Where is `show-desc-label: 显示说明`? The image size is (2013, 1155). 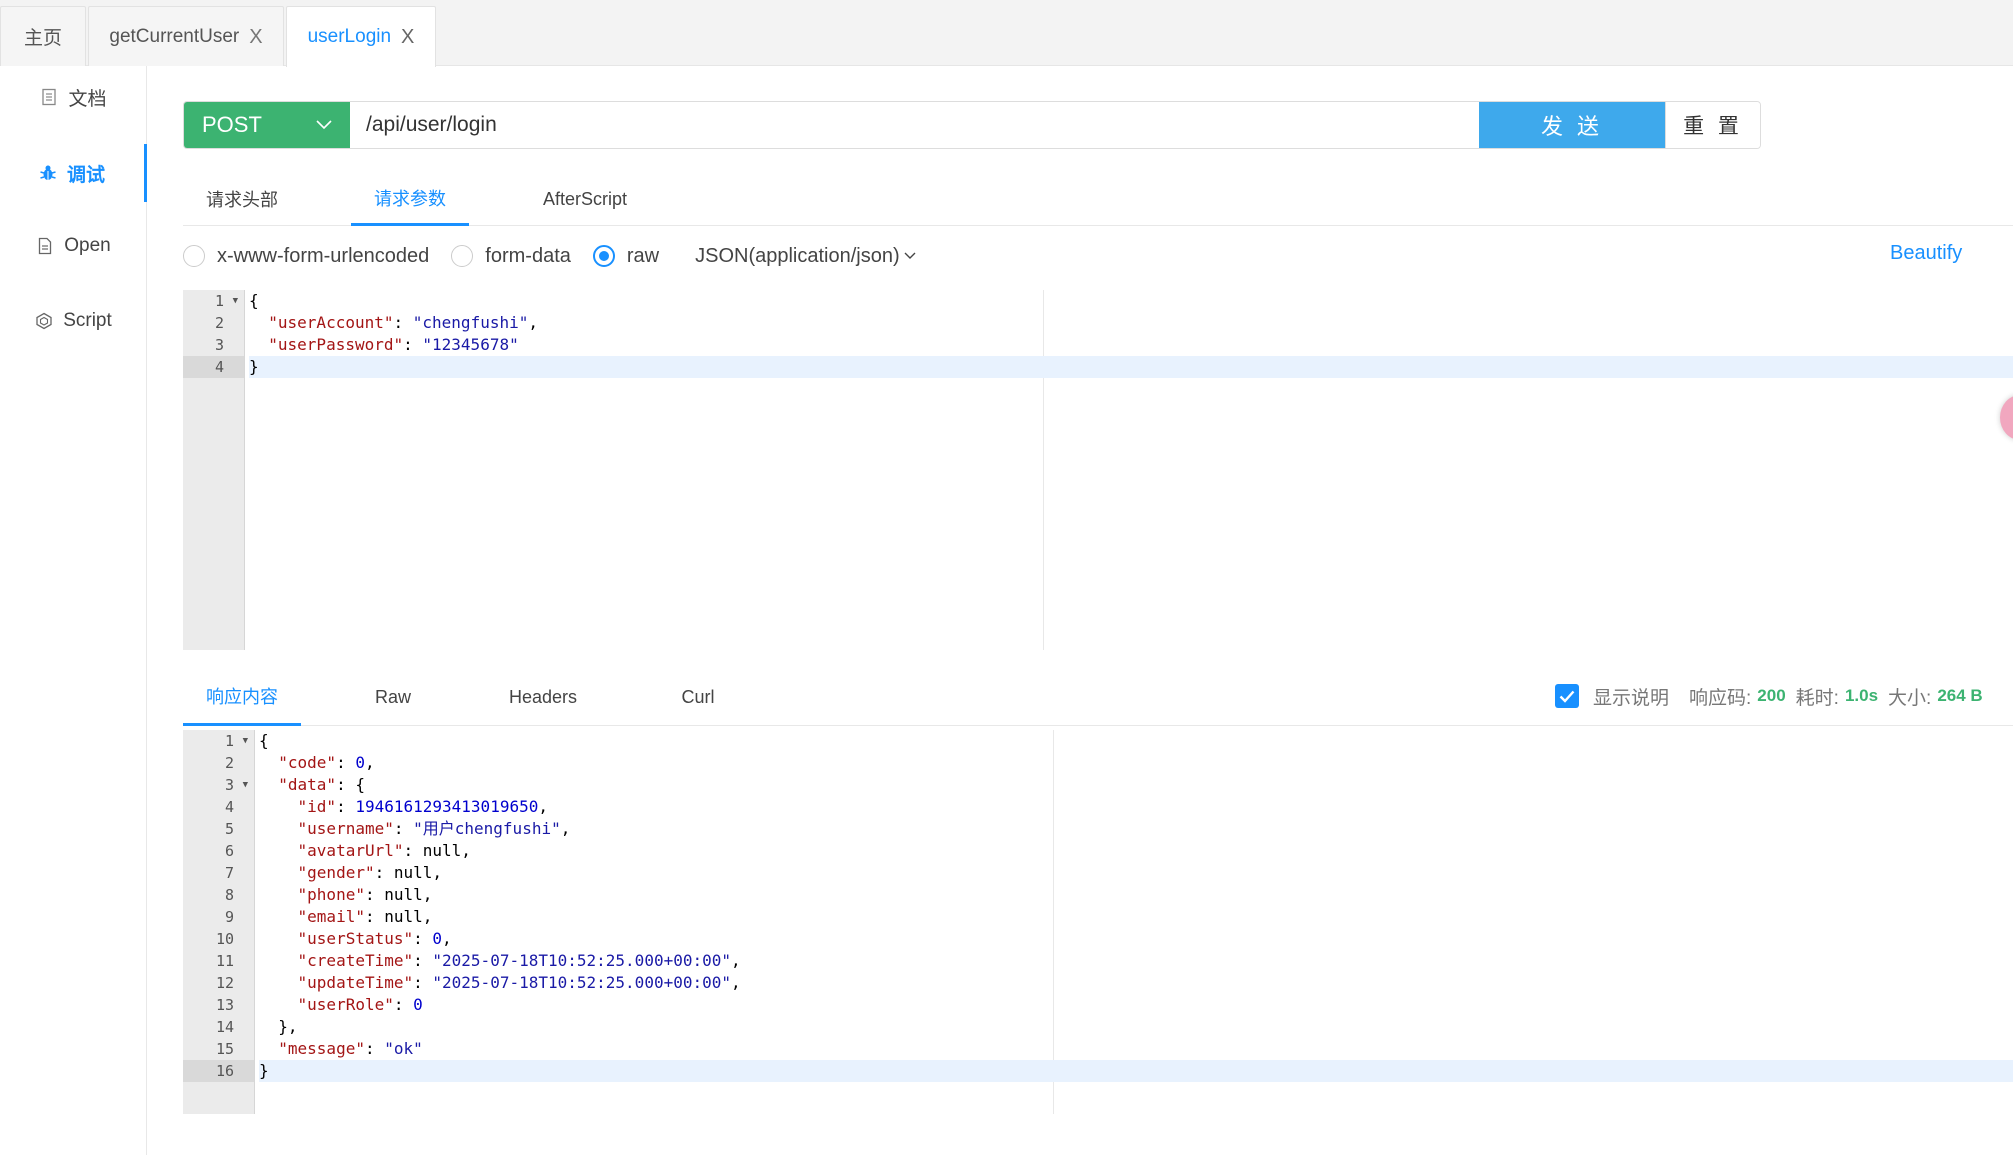
show-desc-label: 显示说明 is located at coordinates (1631, 698).